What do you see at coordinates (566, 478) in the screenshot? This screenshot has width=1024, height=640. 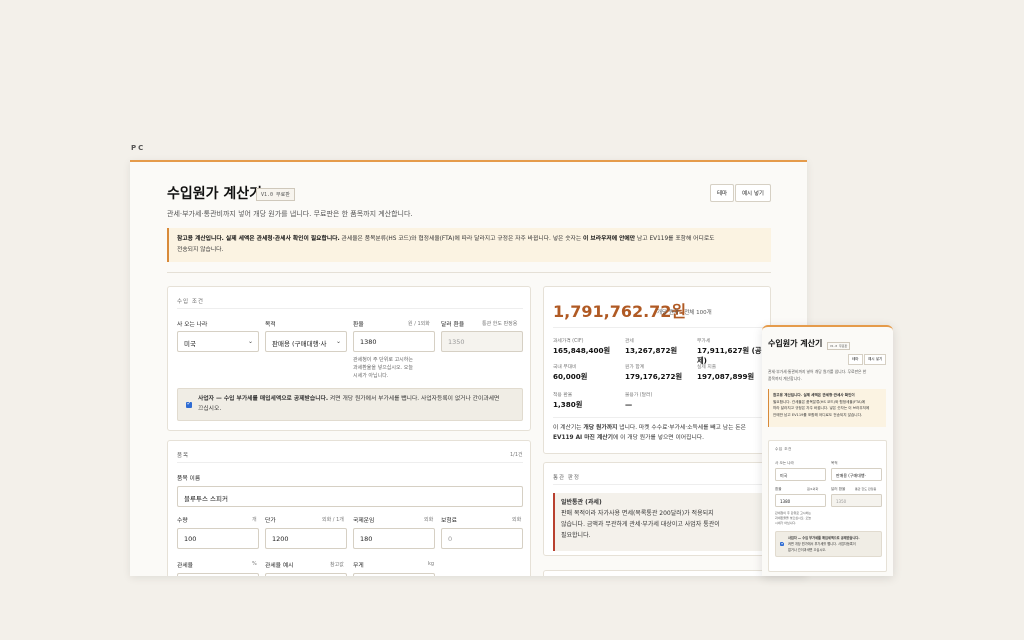 I see `section-title: 통관 판정` at bounding box center [566, 478].